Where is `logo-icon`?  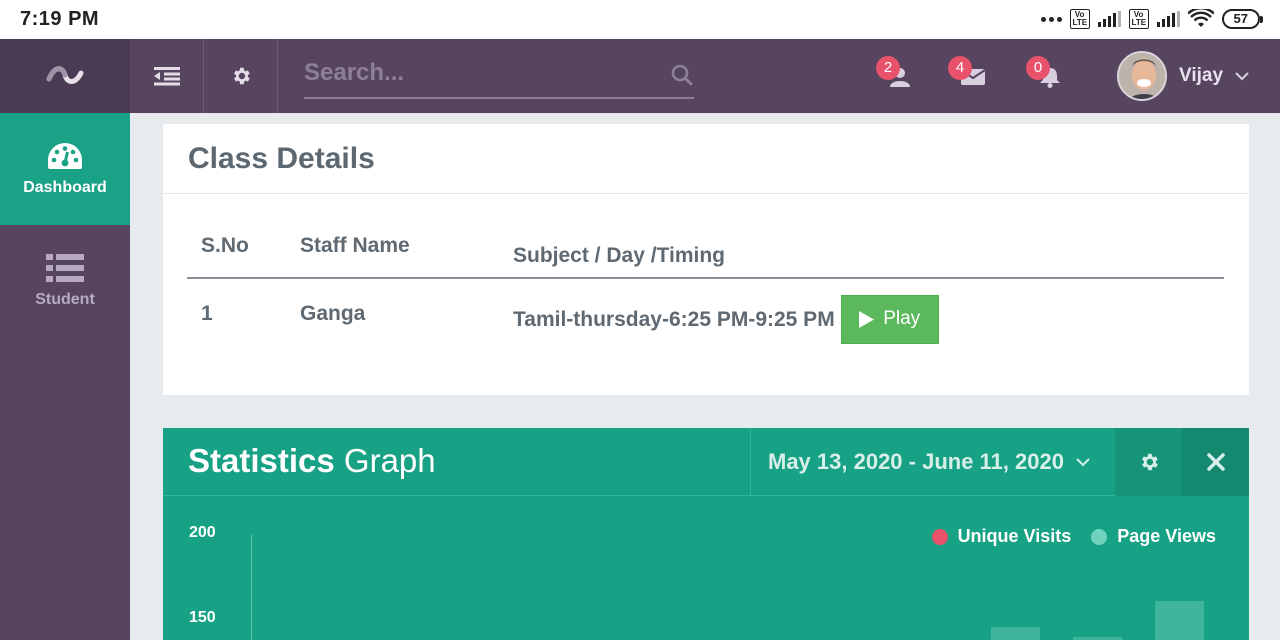 logo-icon is located at coordinates (65, 75).